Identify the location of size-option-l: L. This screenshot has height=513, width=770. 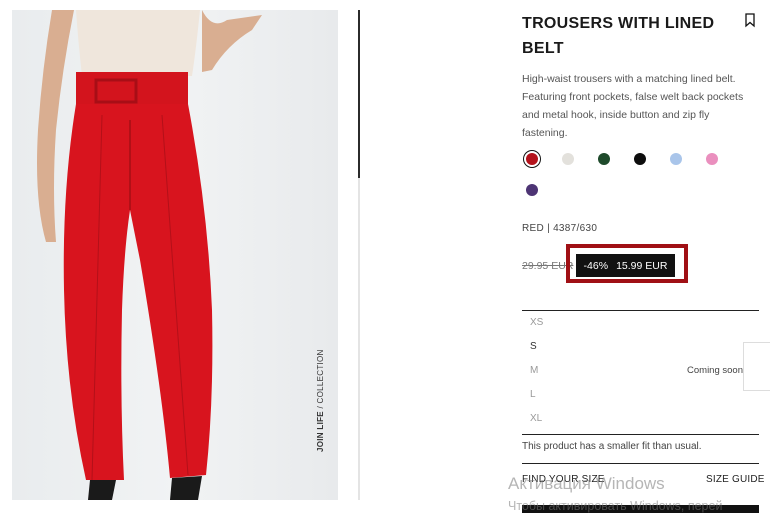
(533, 394).